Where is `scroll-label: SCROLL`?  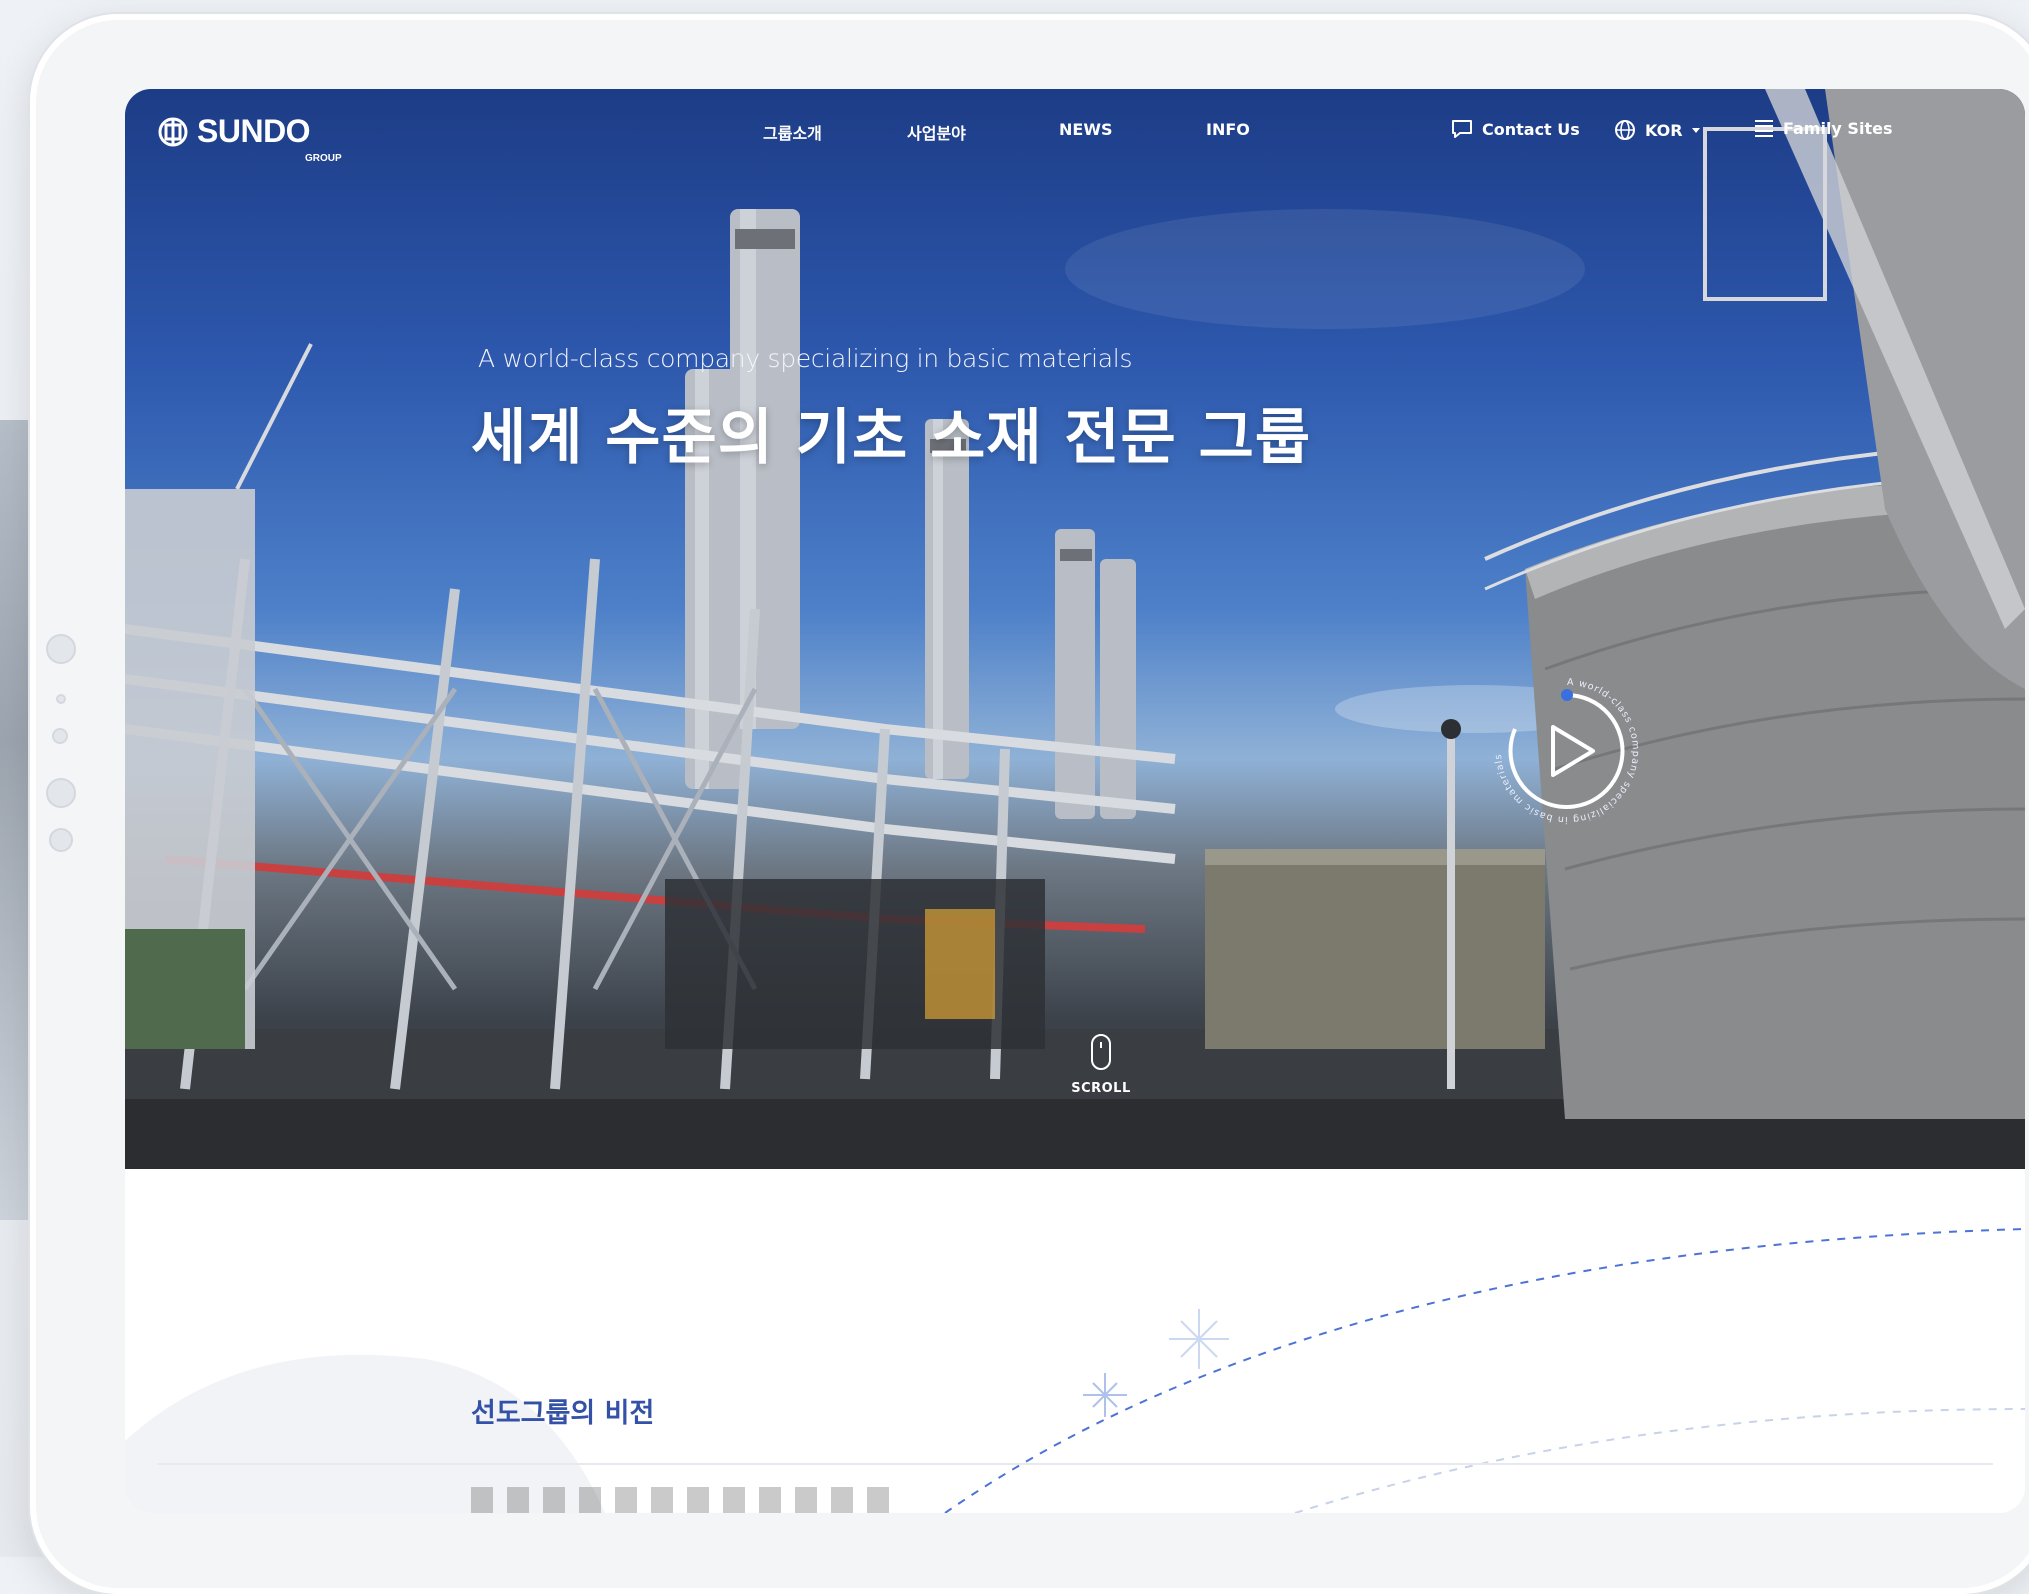
scroll-label: SCROLL is located at coordinates (1101, 1088).